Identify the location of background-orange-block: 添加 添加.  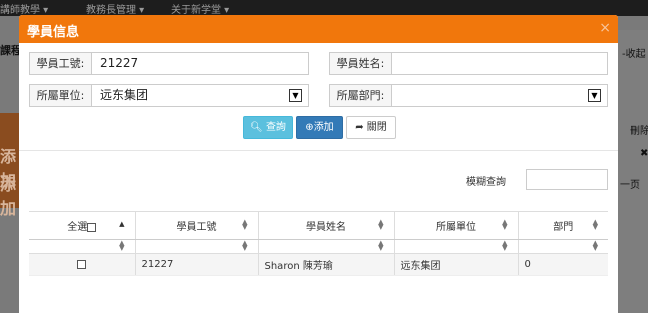
(10, 165).